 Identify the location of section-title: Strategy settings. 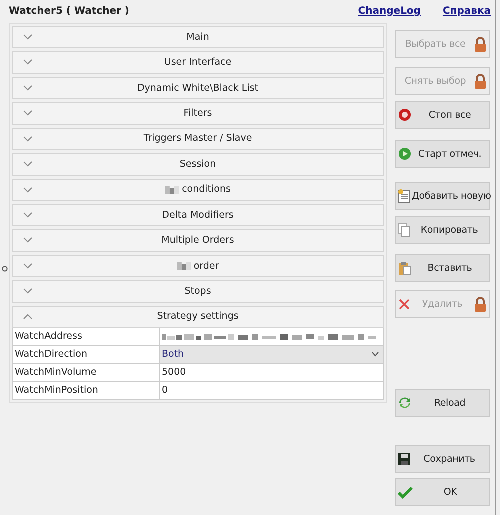
(198, 316).